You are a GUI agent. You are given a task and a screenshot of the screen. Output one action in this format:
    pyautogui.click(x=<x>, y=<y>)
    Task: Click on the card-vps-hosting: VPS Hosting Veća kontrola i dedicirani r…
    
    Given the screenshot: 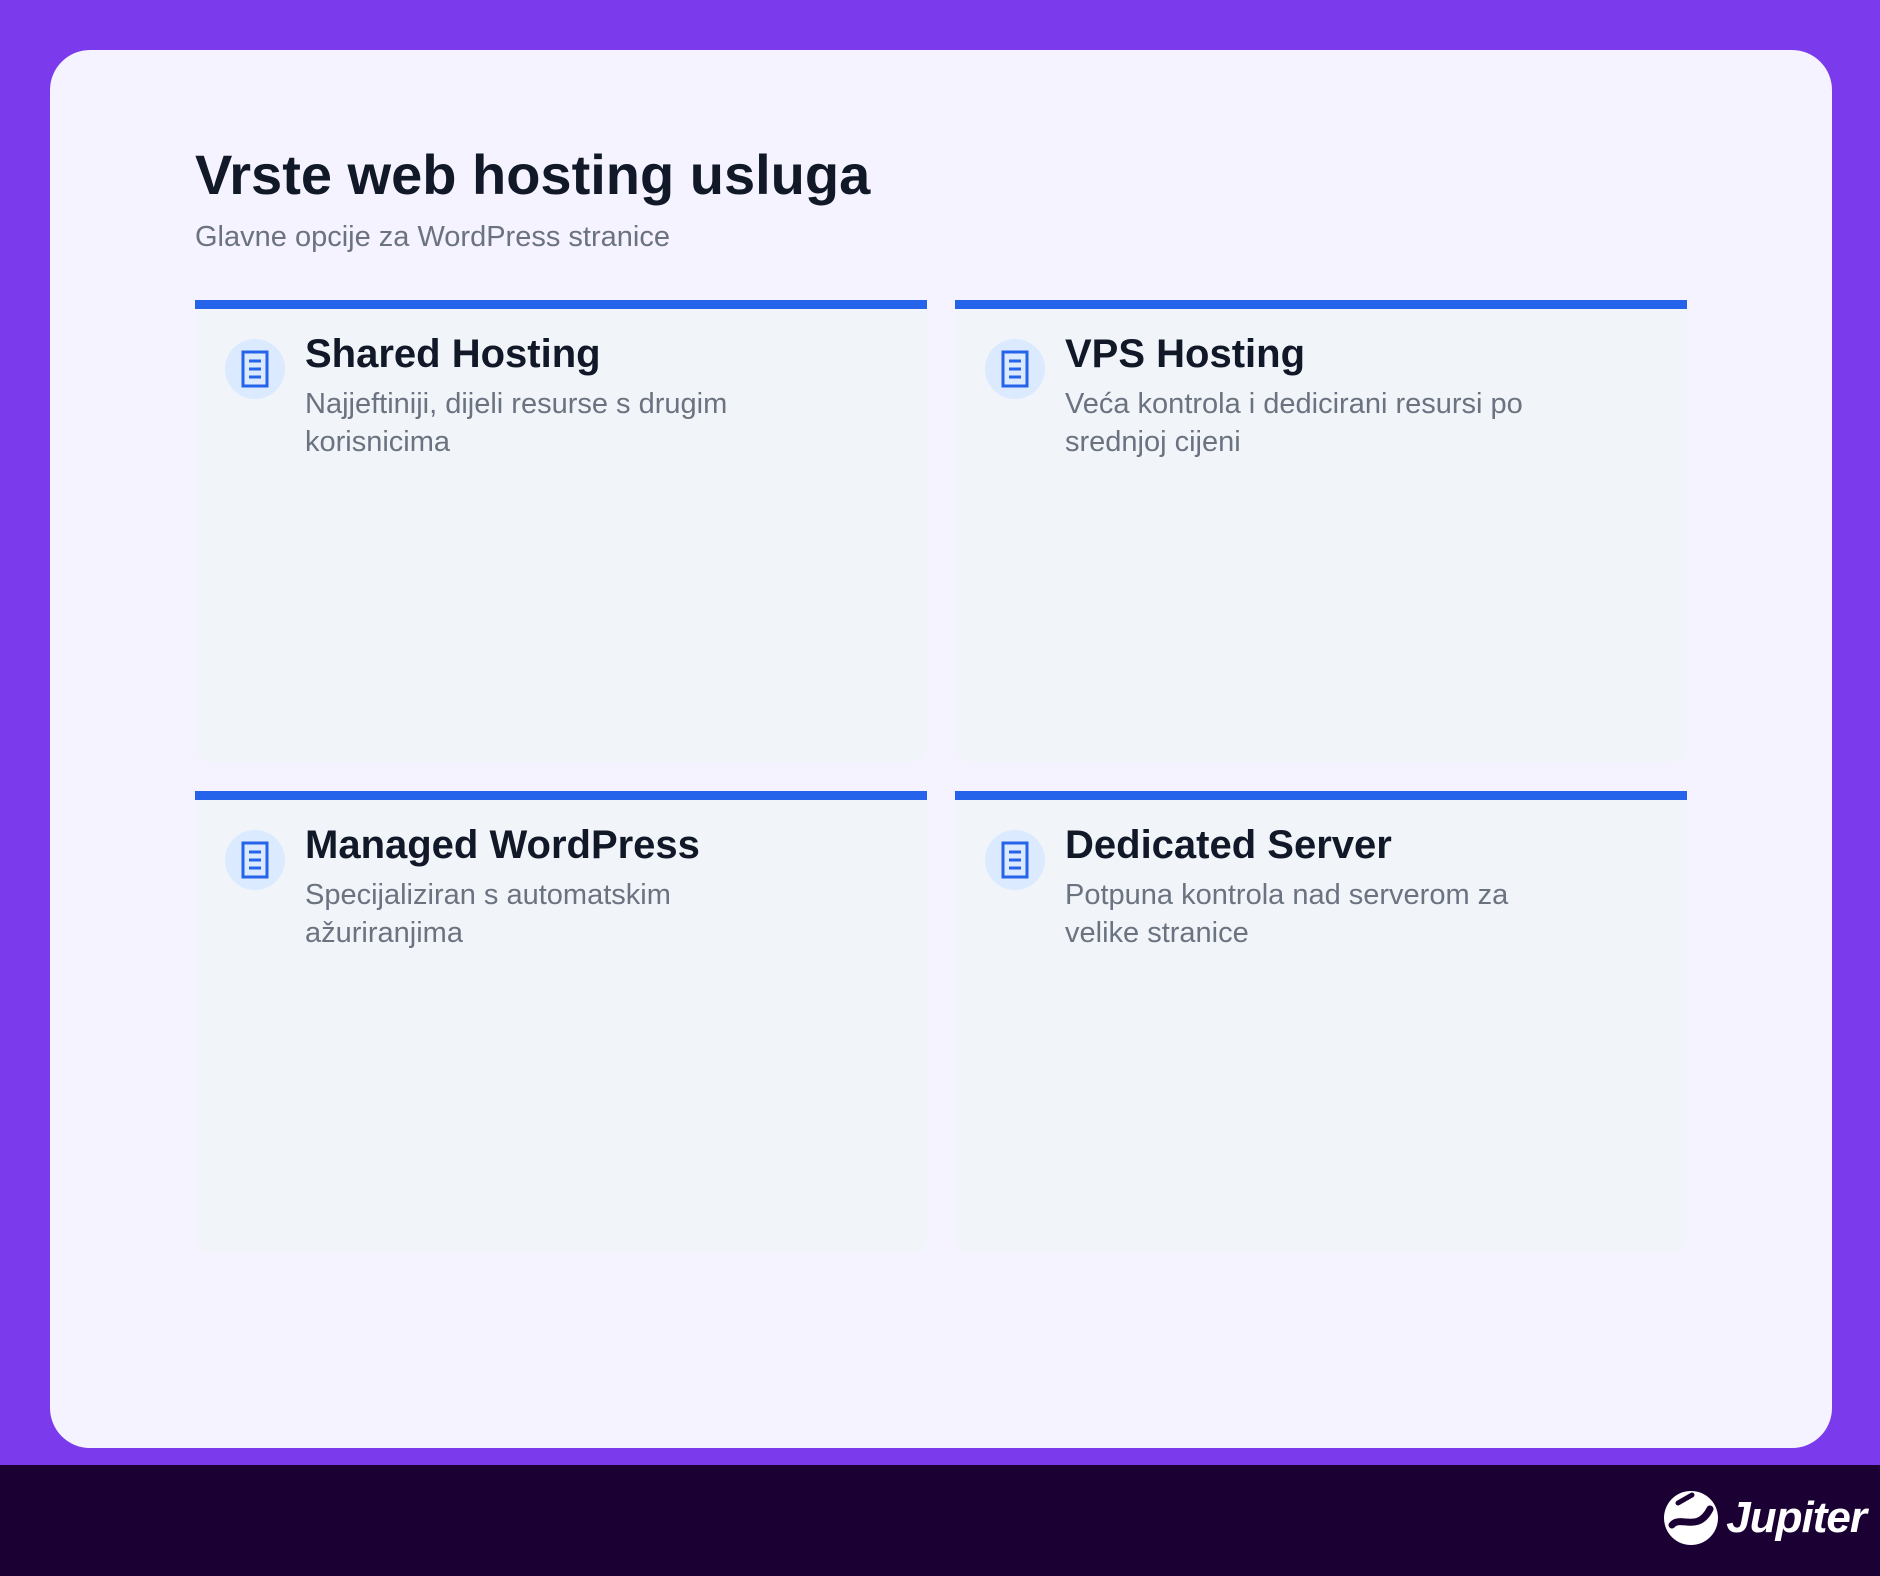 What is the action you would take?
    pyautogui.click(x=1321, y=531)
    